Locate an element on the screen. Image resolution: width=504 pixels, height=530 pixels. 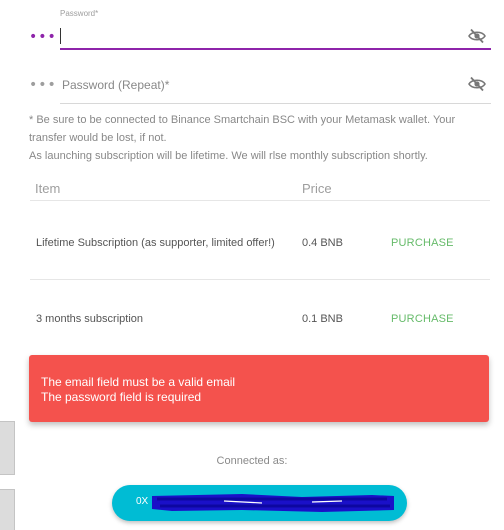
side-panel-fragment is located at coordinates (7, 509).